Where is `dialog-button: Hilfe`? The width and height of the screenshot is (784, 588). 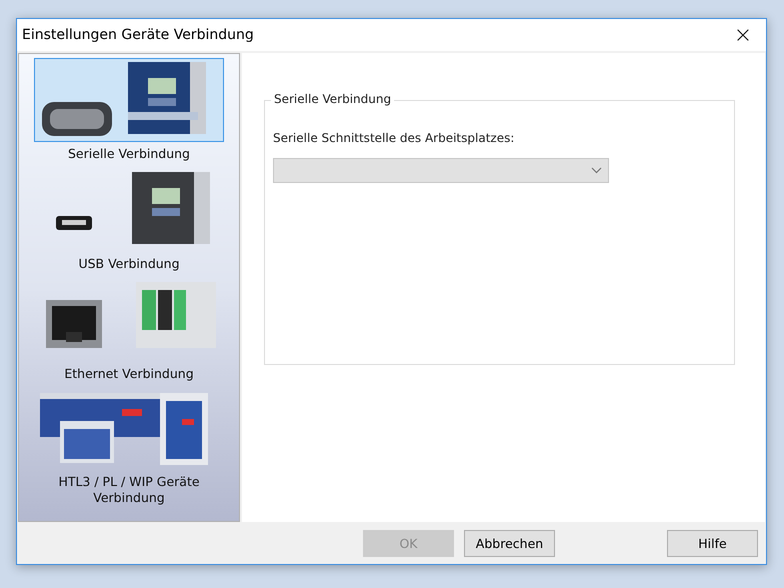 dialog-button: Hilfe is located at coordinates (712, 543).